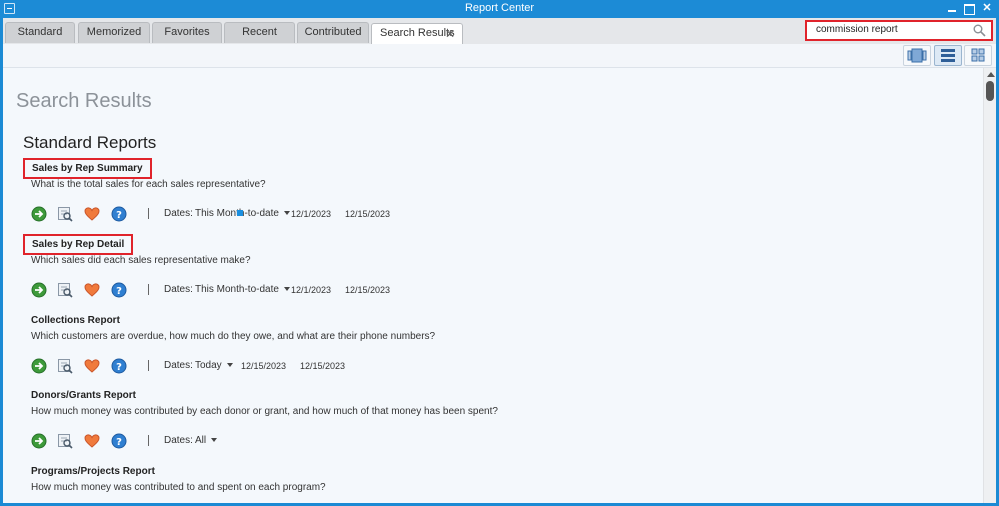  I want to click on report-name-link: Sales by Rep Detail, so click(78, 244).